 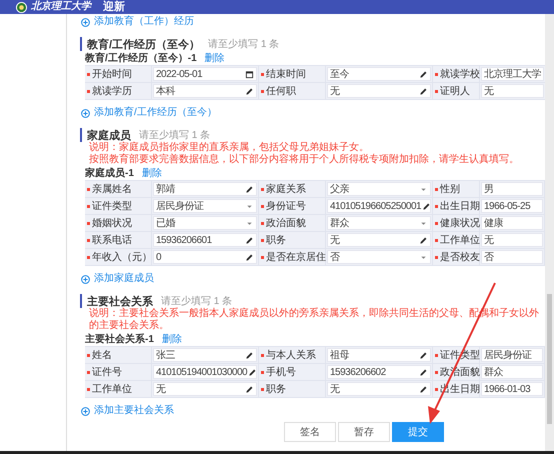 What do you see at coordinates (107, 372) in the screenshot?
I see `field-label: 证件号` at bounding box center [107, 372].